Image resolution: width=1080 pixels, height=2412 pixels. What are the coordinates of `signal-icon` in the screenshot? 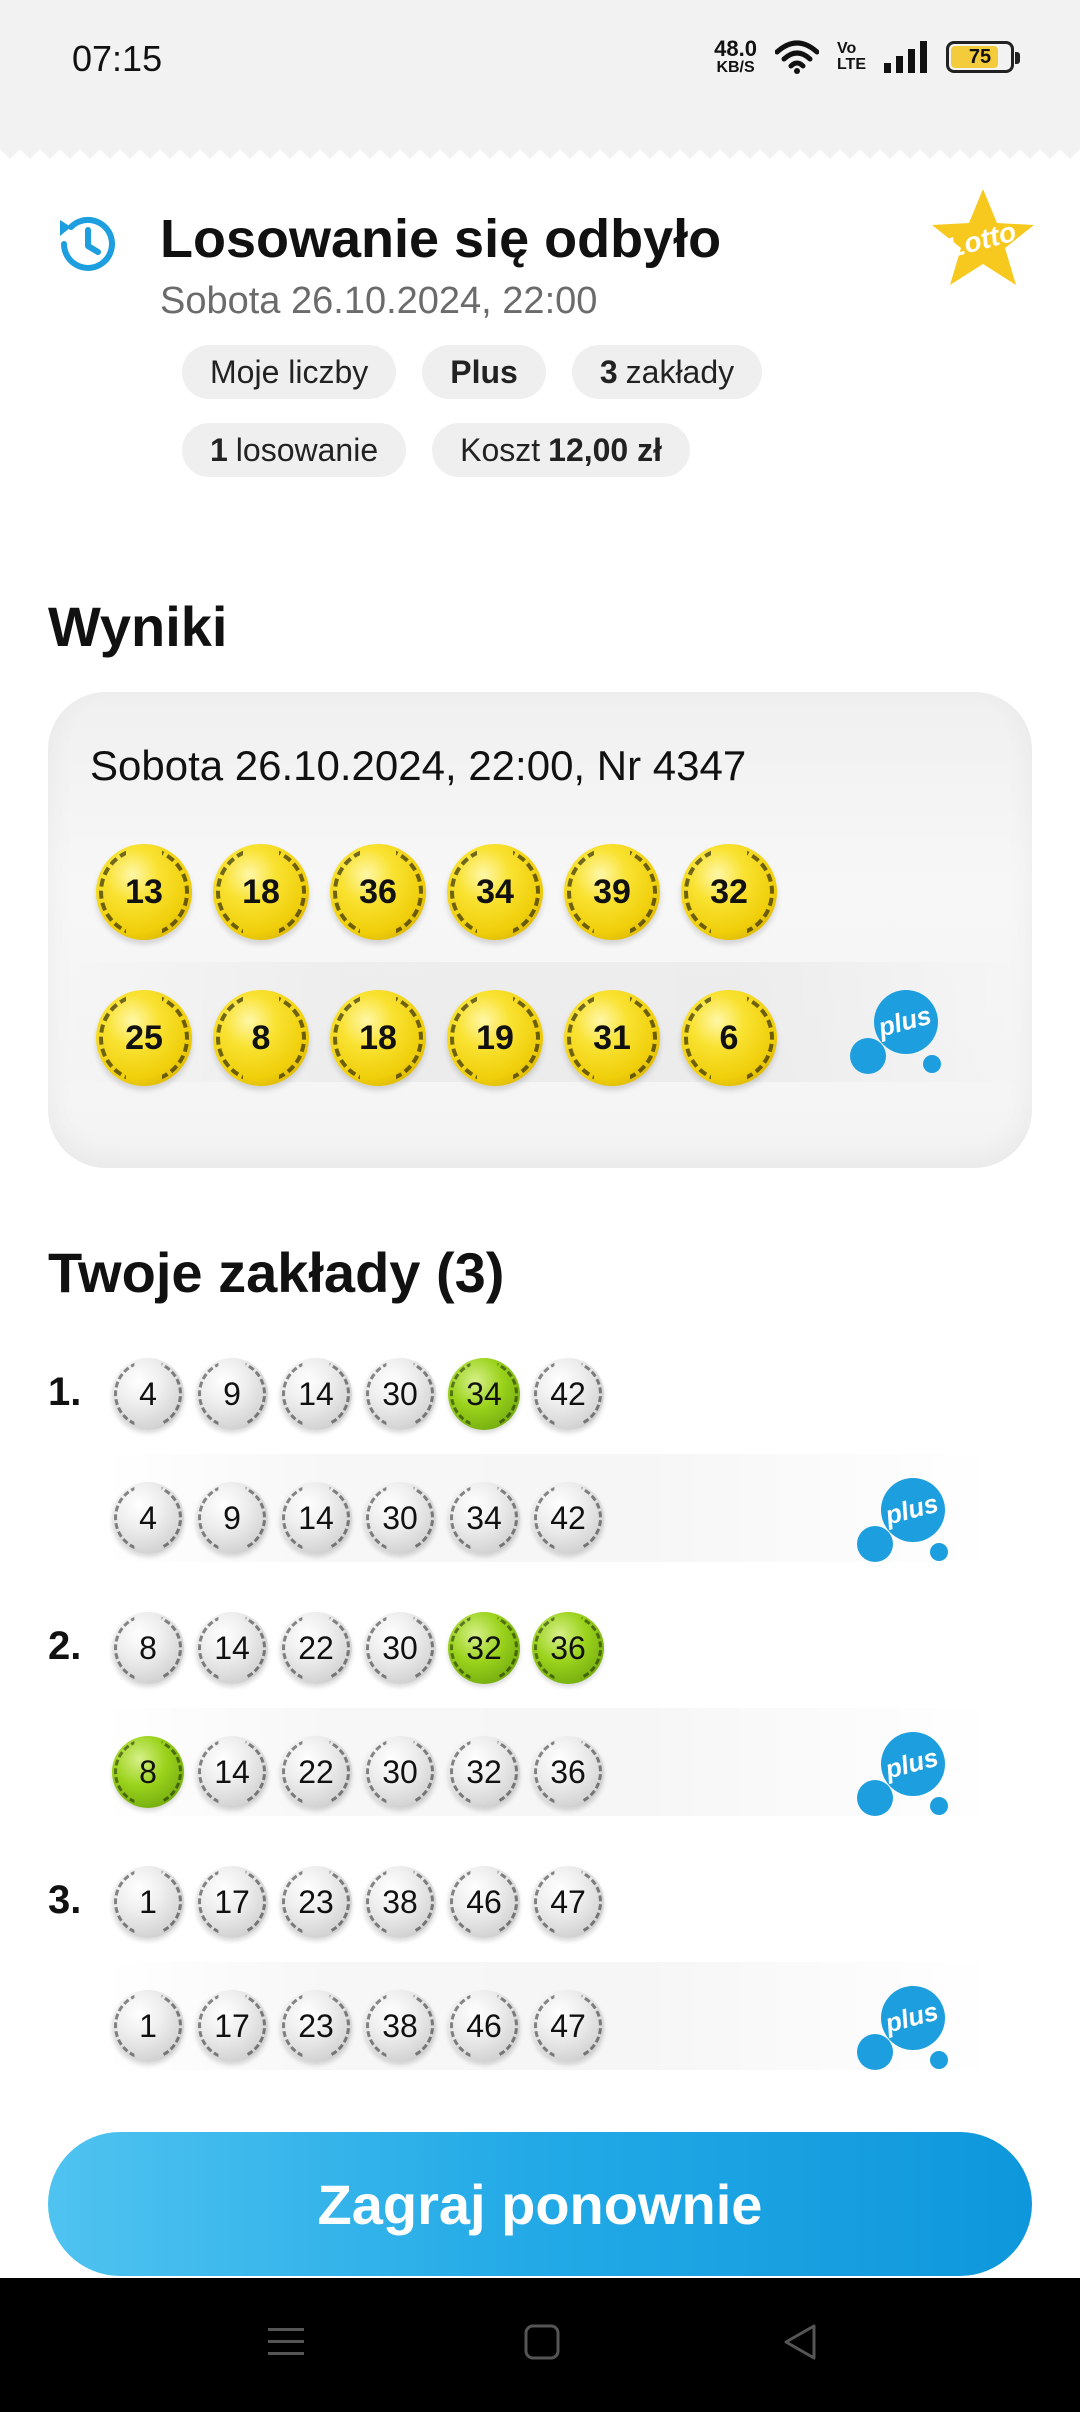 It's located at (905, 57).